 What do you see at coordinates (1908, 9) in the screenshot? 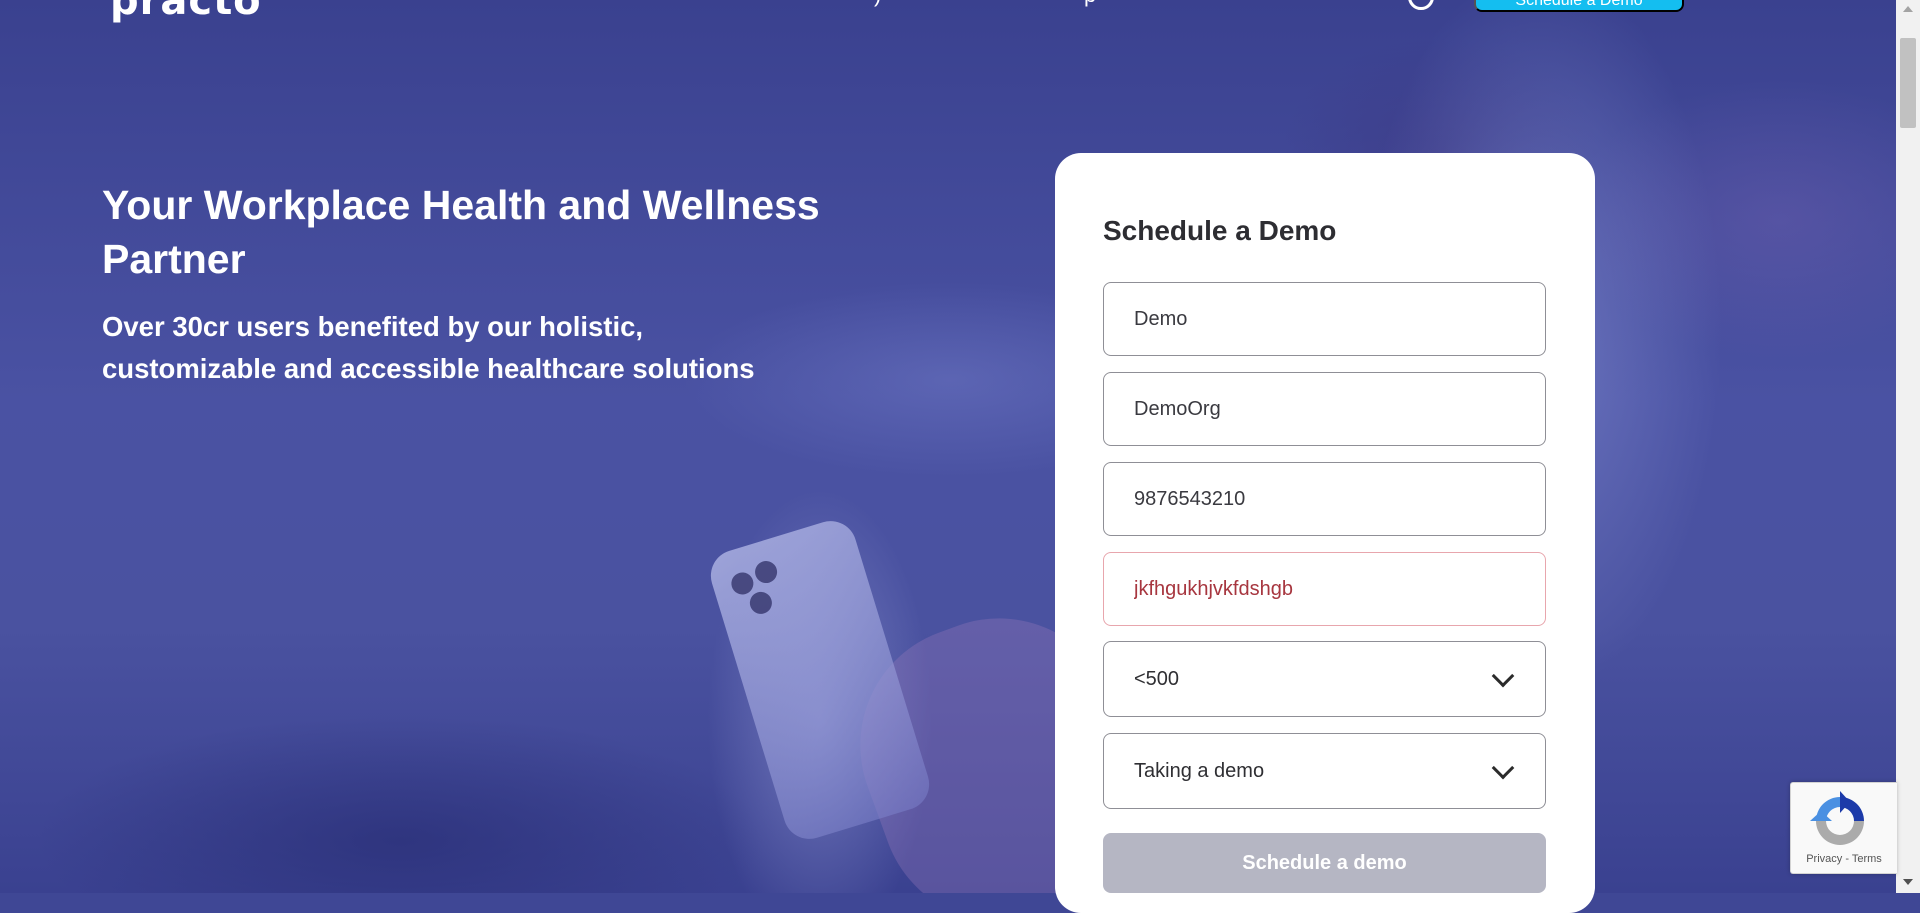
I see `scroll-up-arrow-icon` at bounding box center [1908, 9].